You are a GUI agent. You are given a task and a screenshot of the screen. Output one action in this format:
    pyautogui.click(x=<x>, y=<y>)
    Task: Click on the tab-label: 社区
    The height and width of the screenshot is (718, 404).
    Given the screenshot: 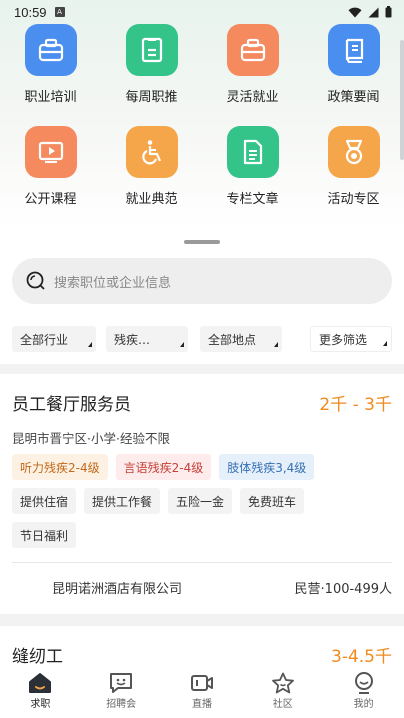 What is the action you would take?
    pyautogui.click(x=282, y=704)
    